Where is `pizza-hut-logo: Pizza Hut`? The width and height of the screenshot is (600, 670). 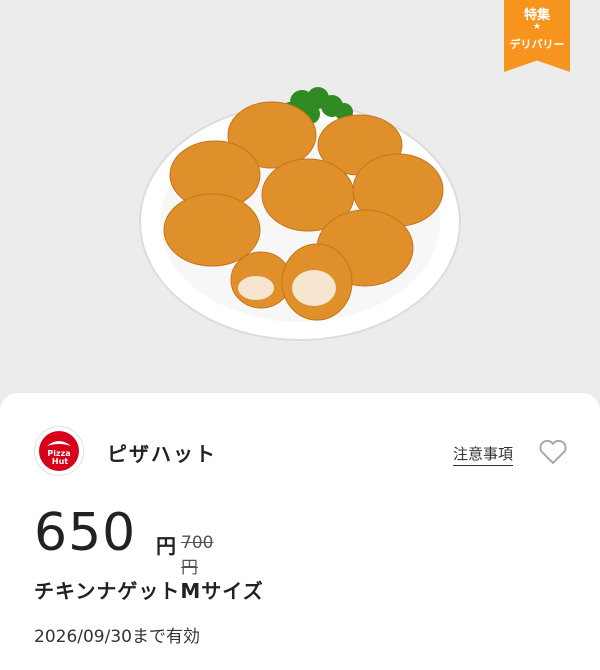
pizza-hut-logo: Pizza Hut is located at coordinates (59, 451).